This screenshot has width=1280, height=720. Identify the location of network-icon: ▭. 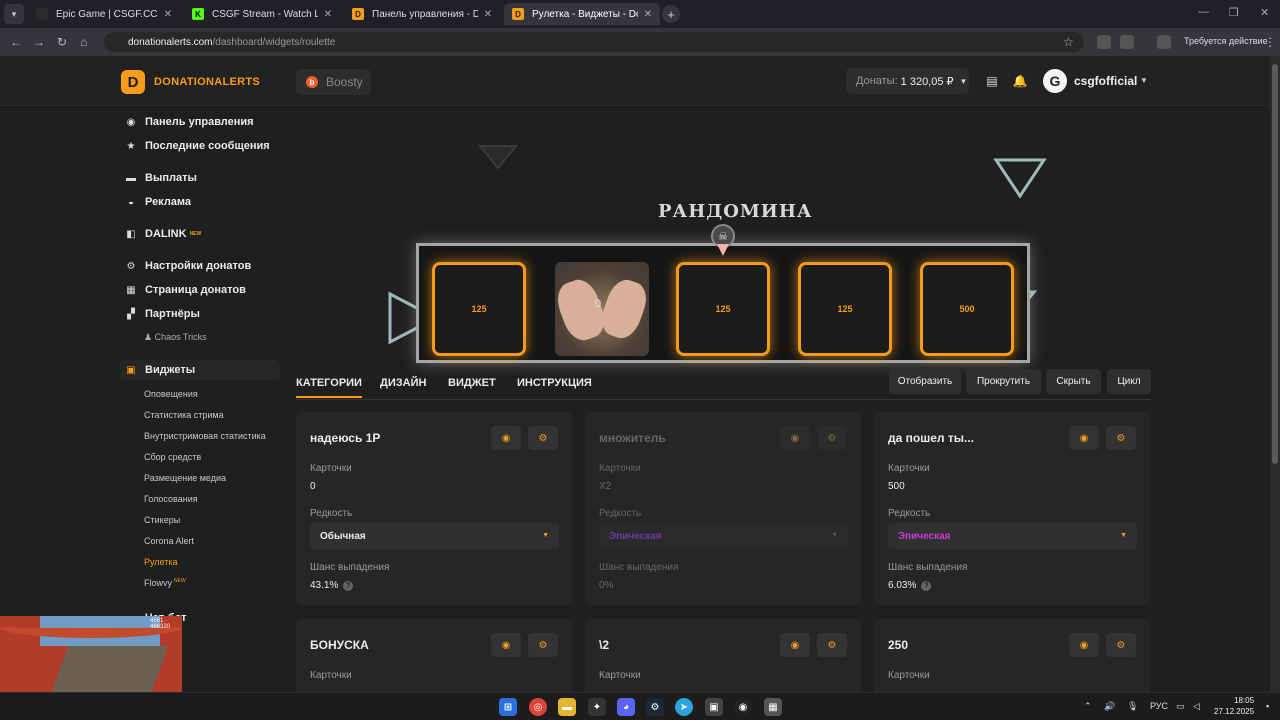
(1180, 706).